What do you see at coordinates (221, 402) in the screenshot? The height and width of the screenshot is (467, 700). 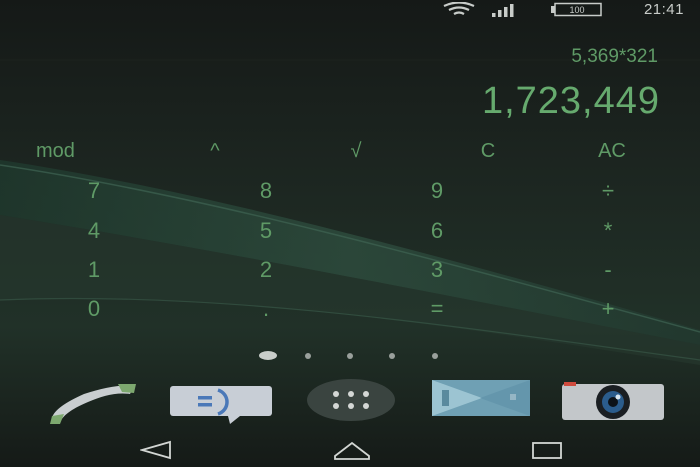 I see `messaging-icon` at bounding box center [221, 402].